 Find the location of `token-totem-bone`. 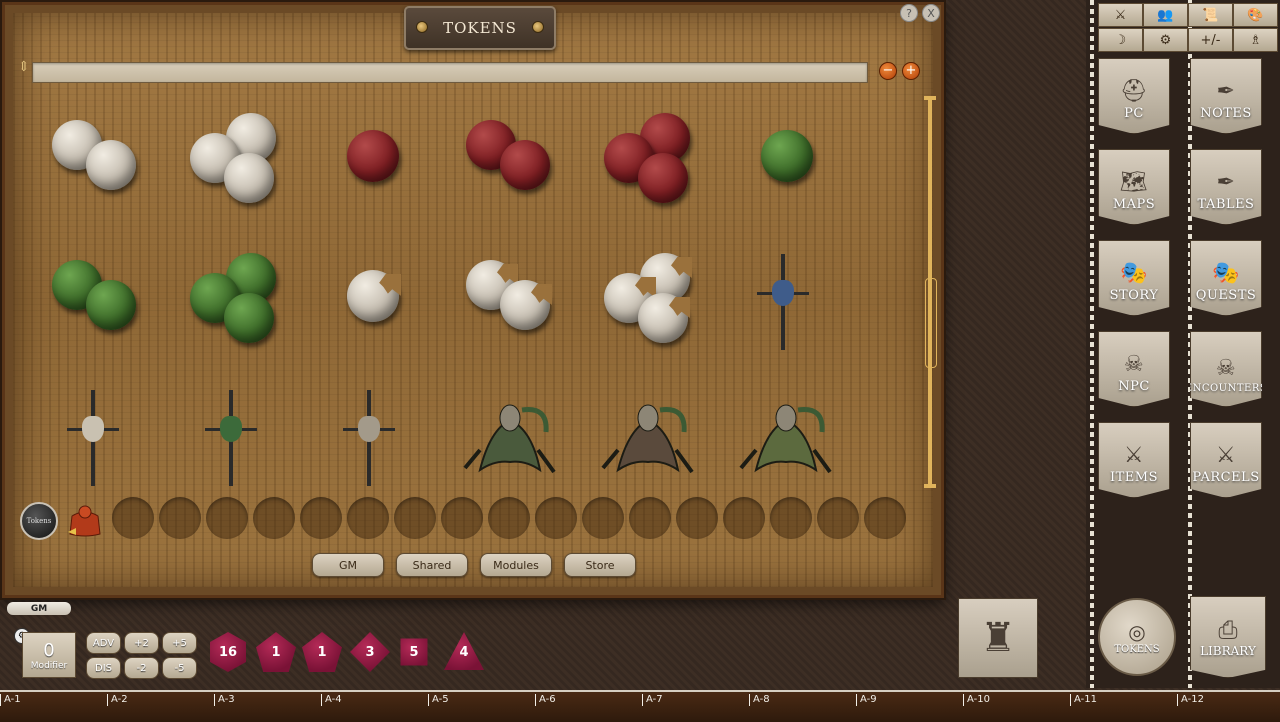

token-totem-bone is located at coordinates (369, 439).